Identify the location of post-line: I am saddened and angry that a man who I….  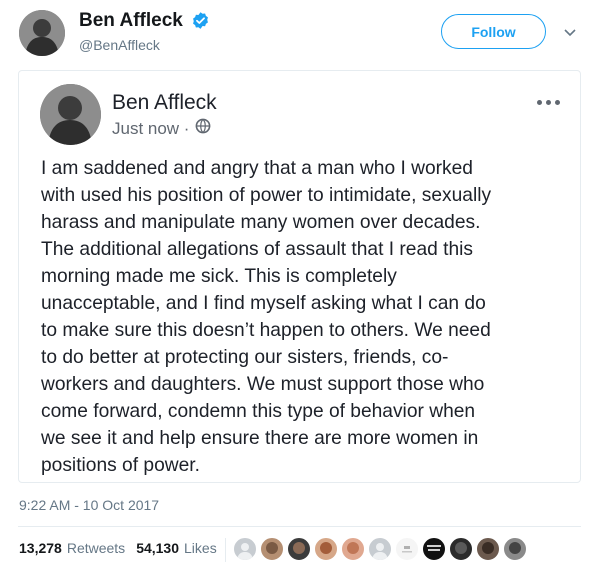
(257, 168).